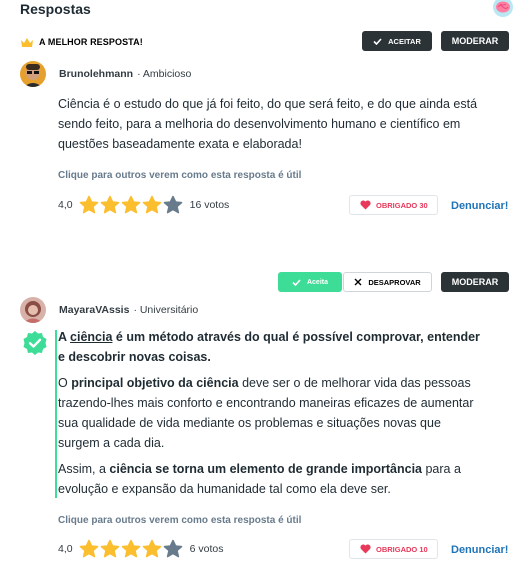  I want to click on votes-count: 16 votos, so click(209, 205).